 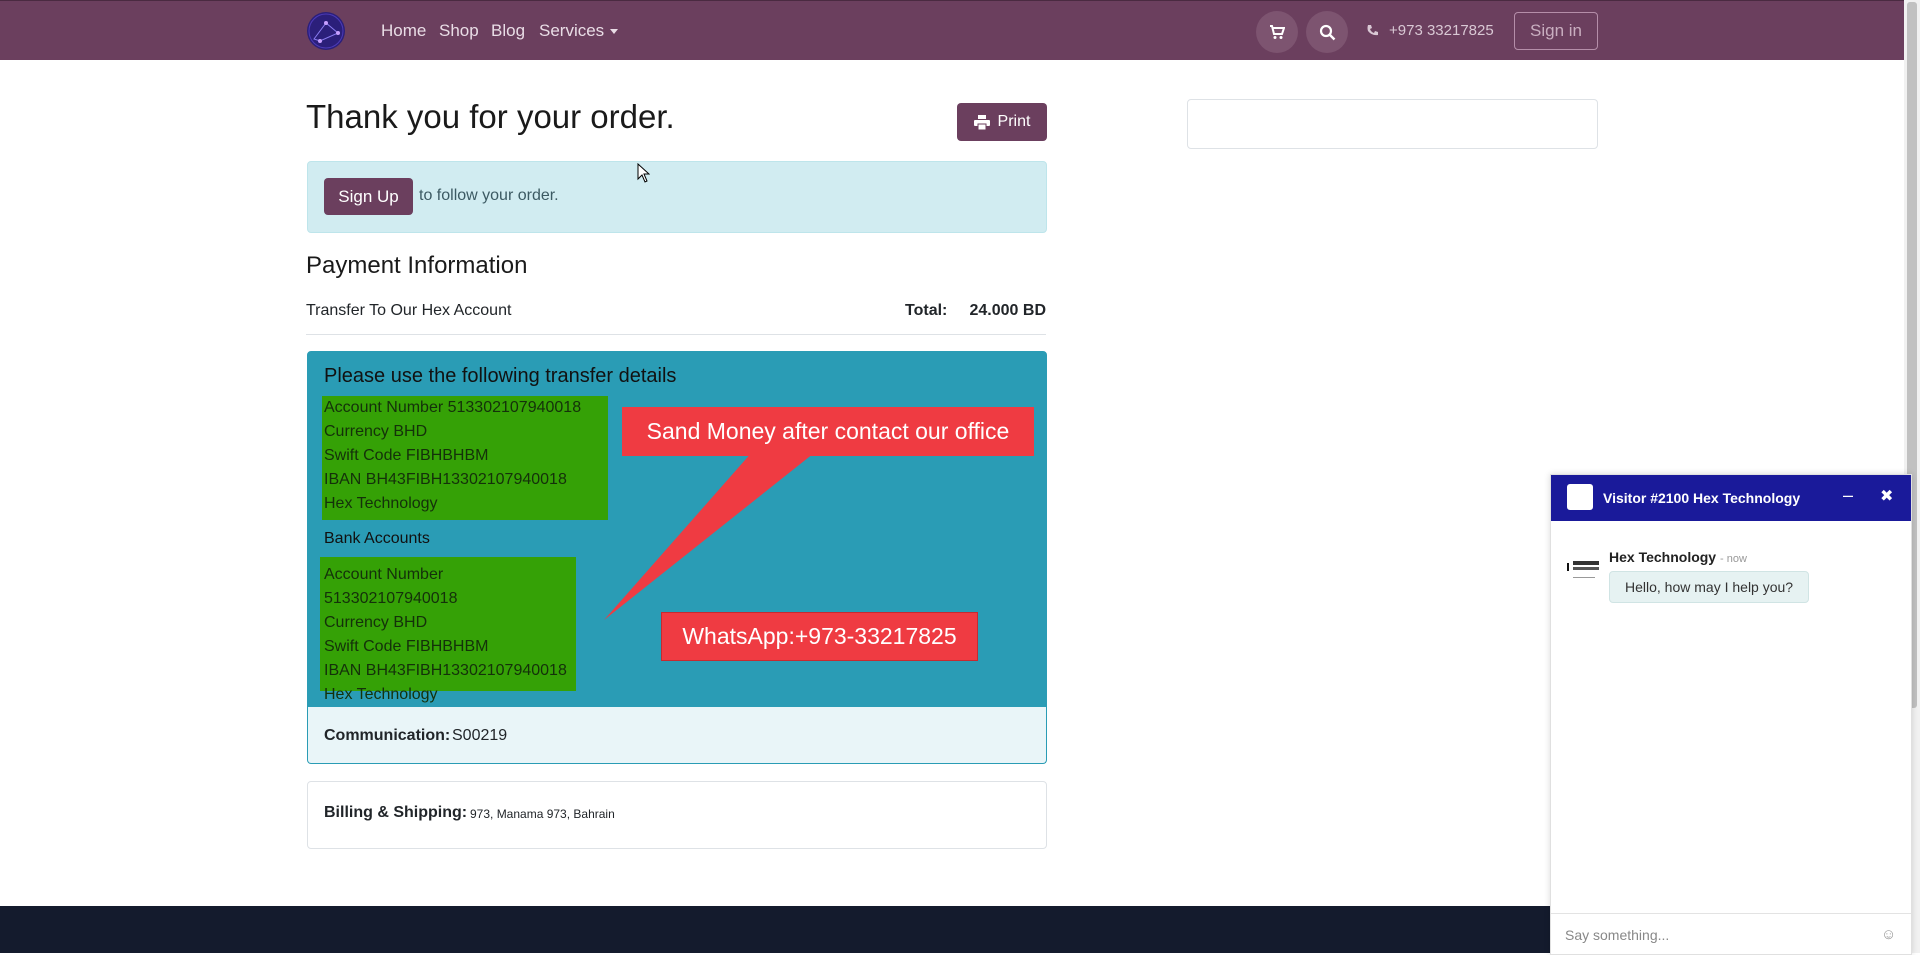 I want to click on print-button: Print, so click(x=1002, y=122).